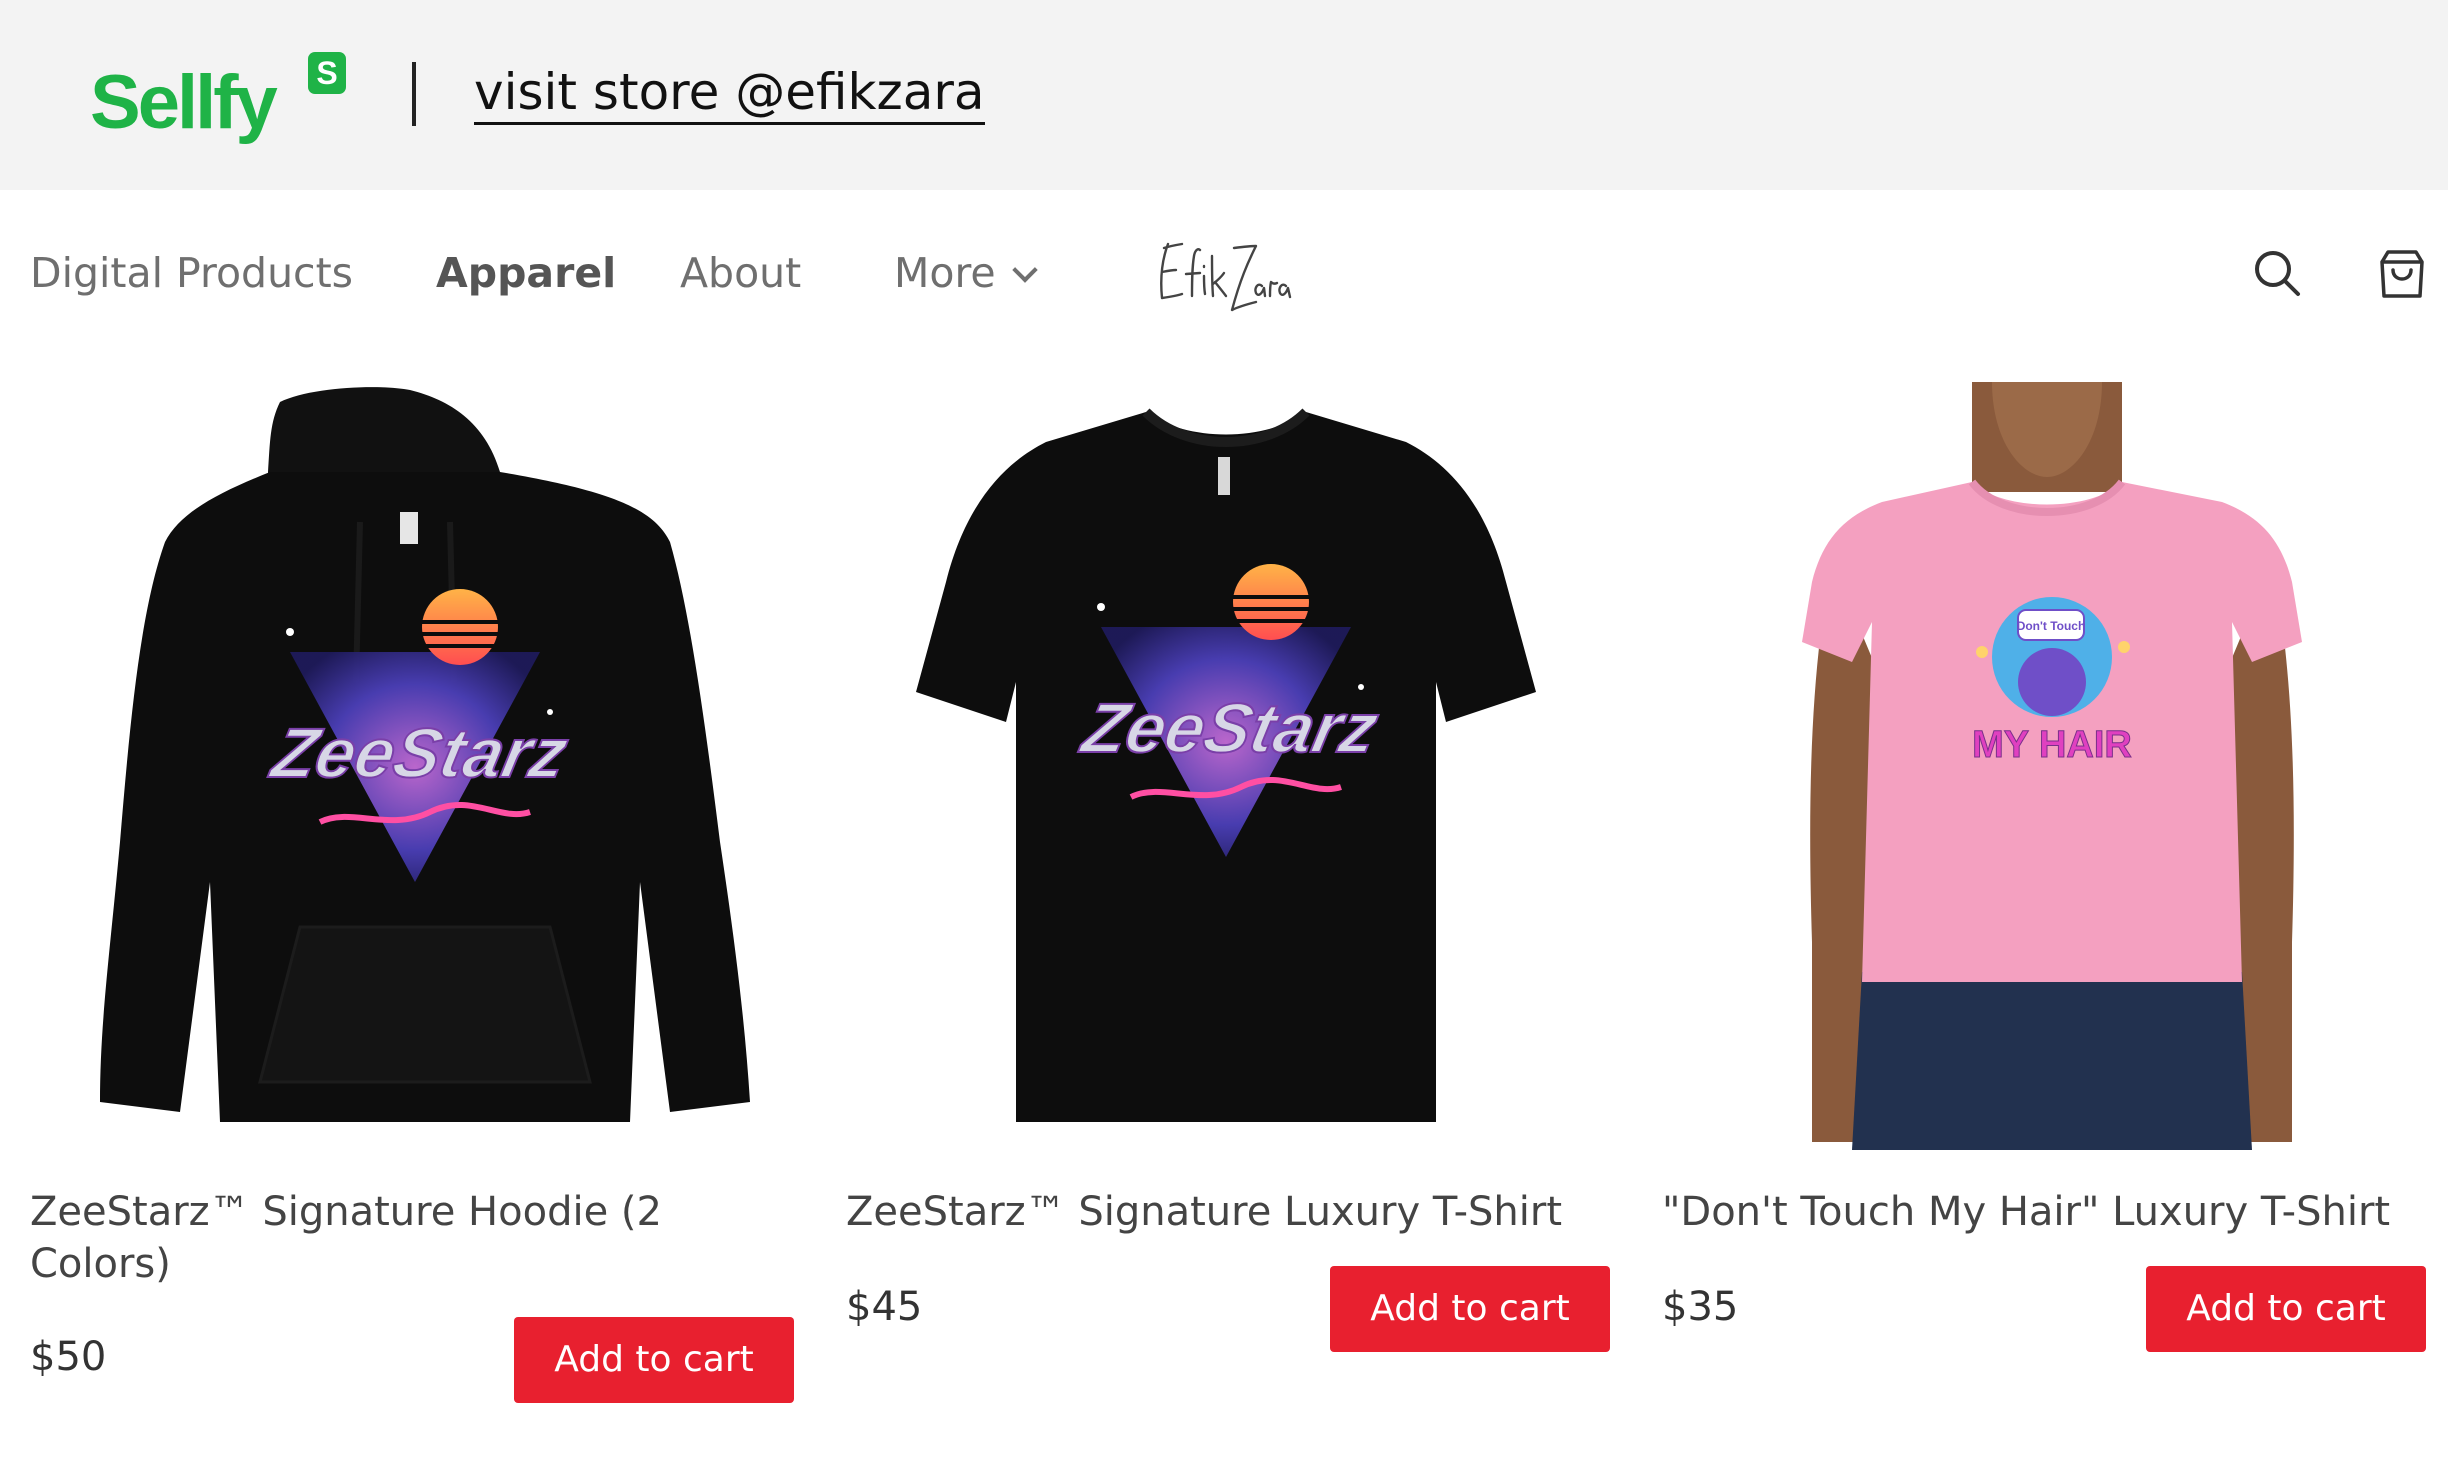  I want to click on product-name: ZeeStarz™ Signature Luxury T-Shirt, so click(1216, 1212).